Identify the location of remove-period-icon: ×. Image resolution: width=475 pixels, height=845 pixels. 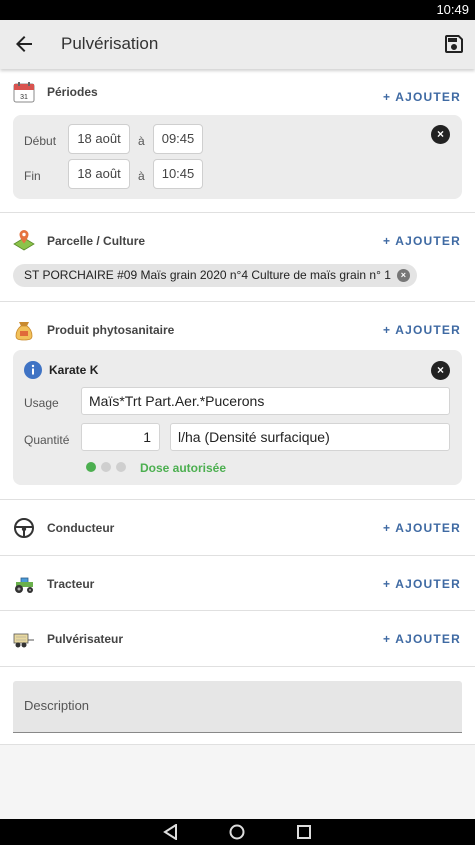
(440, 134).